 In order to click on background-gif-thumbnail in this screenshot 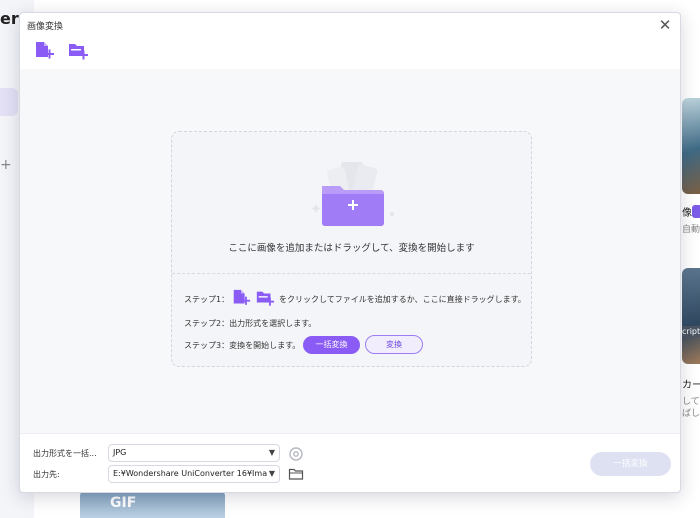, I will do `click(152, 504)`.